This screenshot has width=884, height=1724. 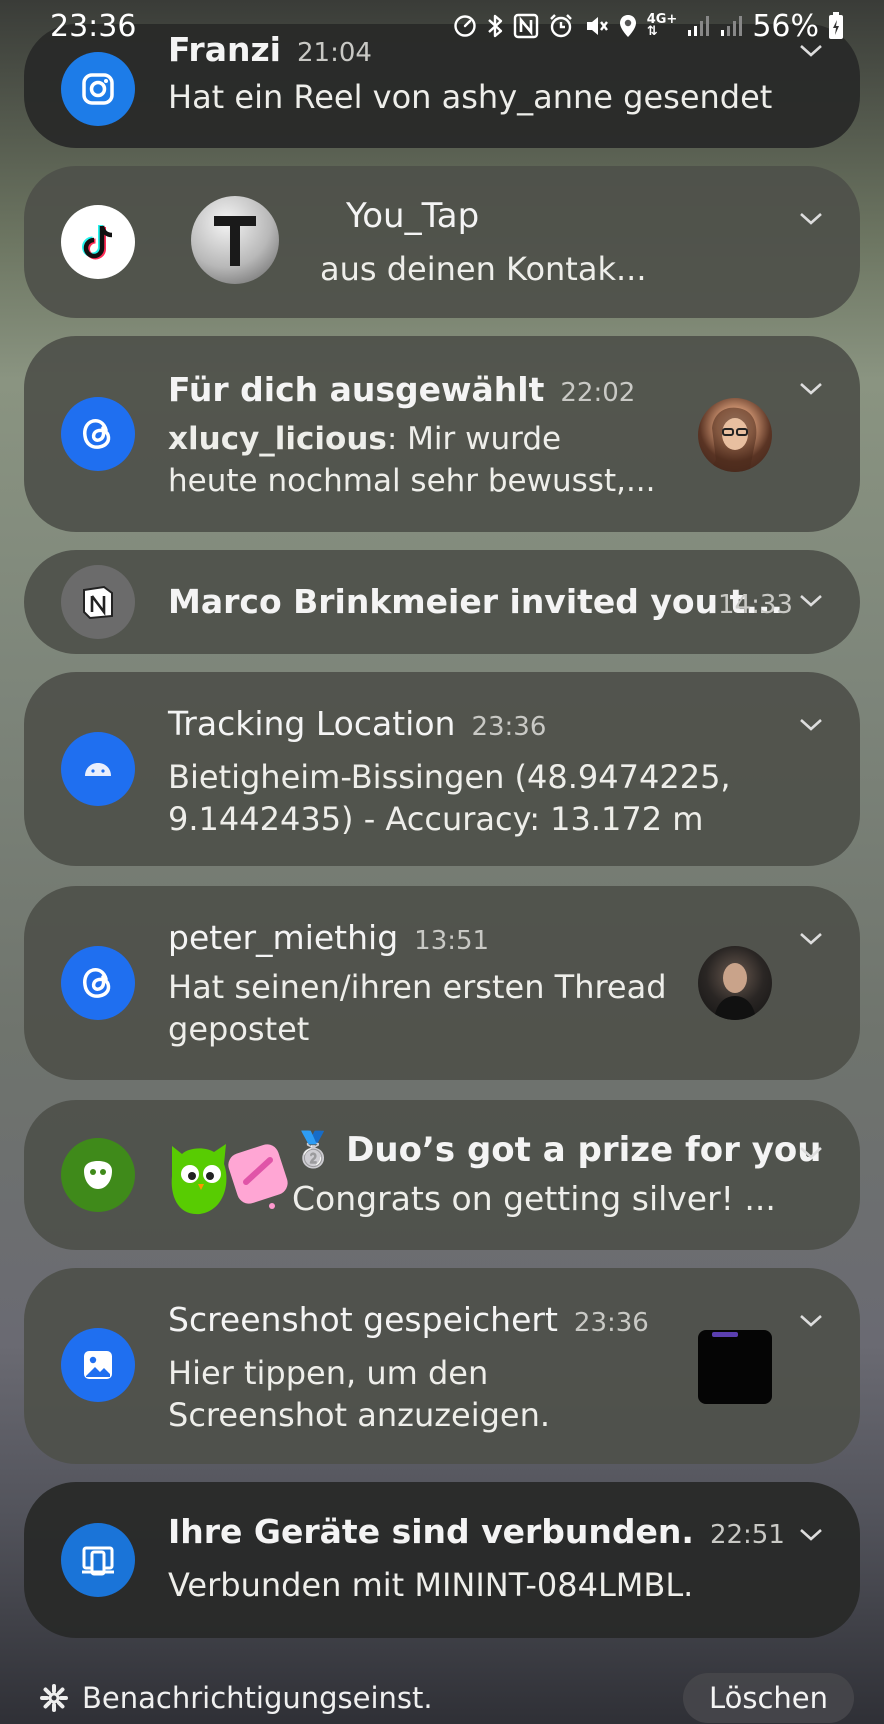 I want to click on notification-title-text: Tracking Location, so click(x=312, y=723).